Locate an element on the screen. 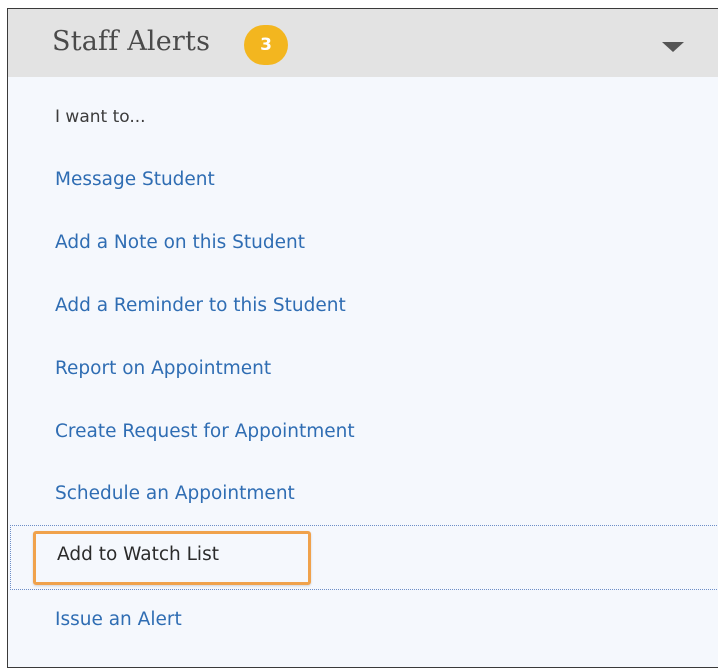  alert-count-badge: 3 is located at coordinates (266, 45).